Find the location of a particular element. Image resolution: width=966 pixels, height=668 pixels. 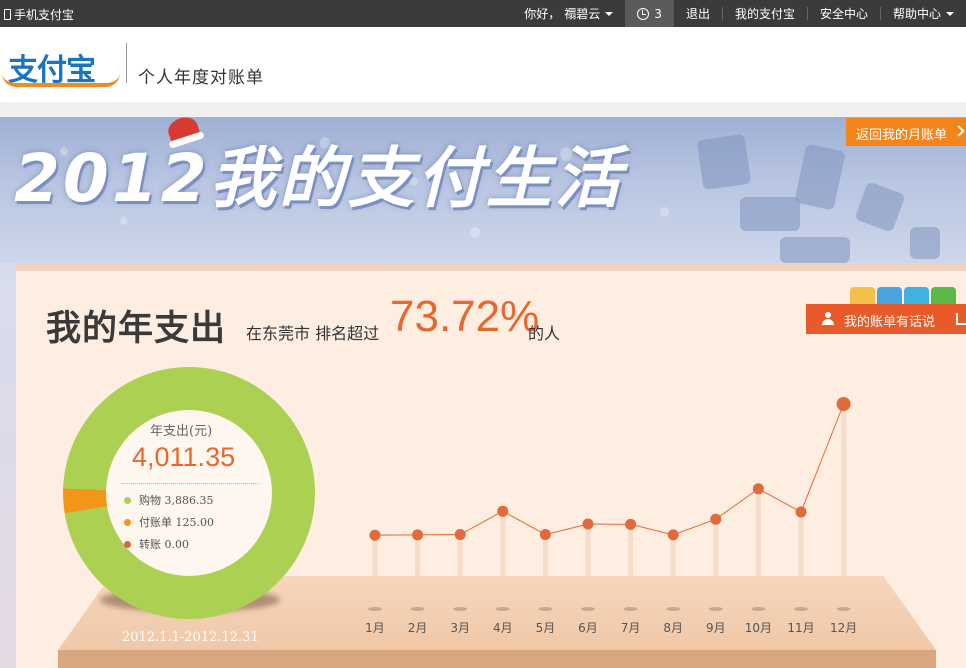

username: 禤碧云 is located at coordinates (582, 14).